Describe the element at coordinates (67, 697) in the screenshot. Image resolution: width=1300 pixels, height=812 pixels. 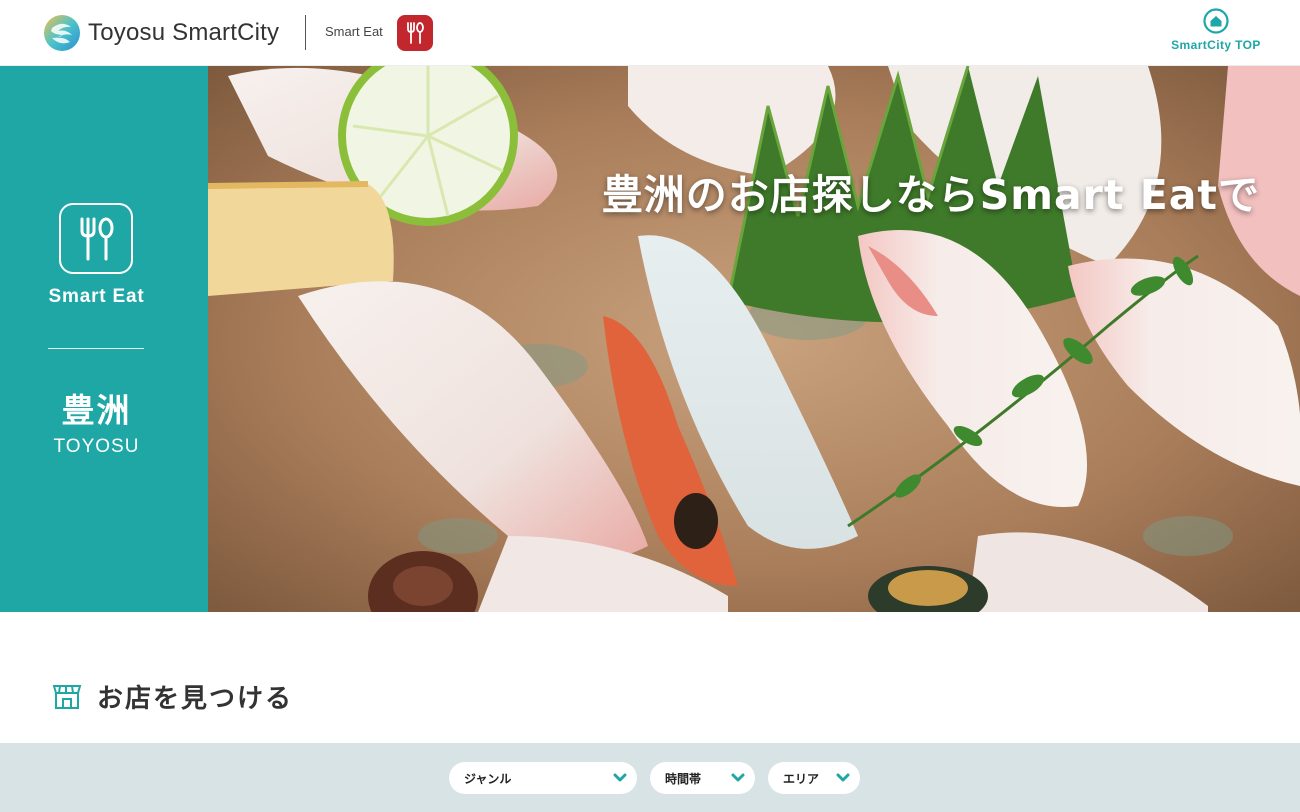
I see `shop-icon` at that location.